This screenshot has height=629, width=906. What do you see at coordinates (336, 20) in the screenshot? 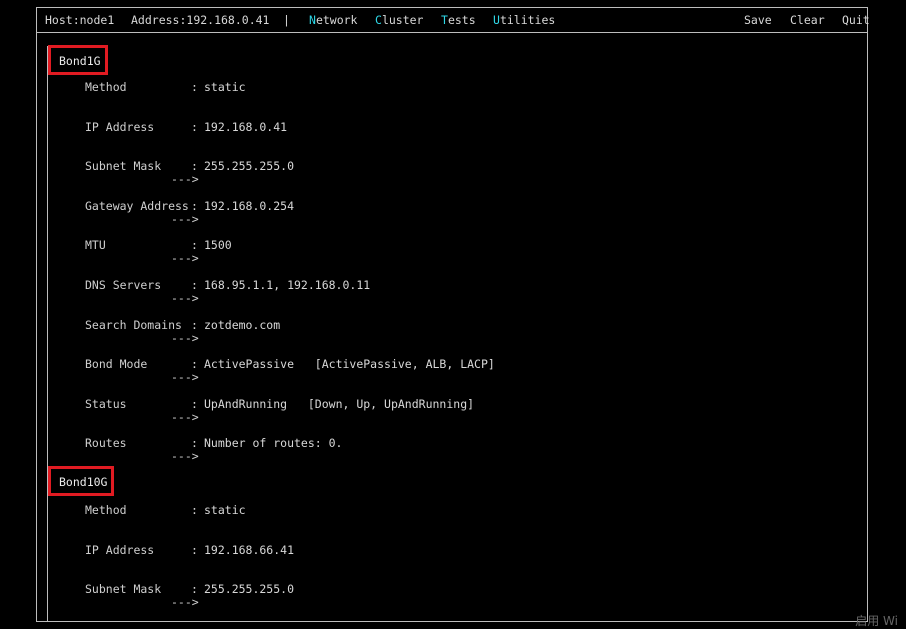
I see `network-label: etwork` at bounding box center [336, 20].